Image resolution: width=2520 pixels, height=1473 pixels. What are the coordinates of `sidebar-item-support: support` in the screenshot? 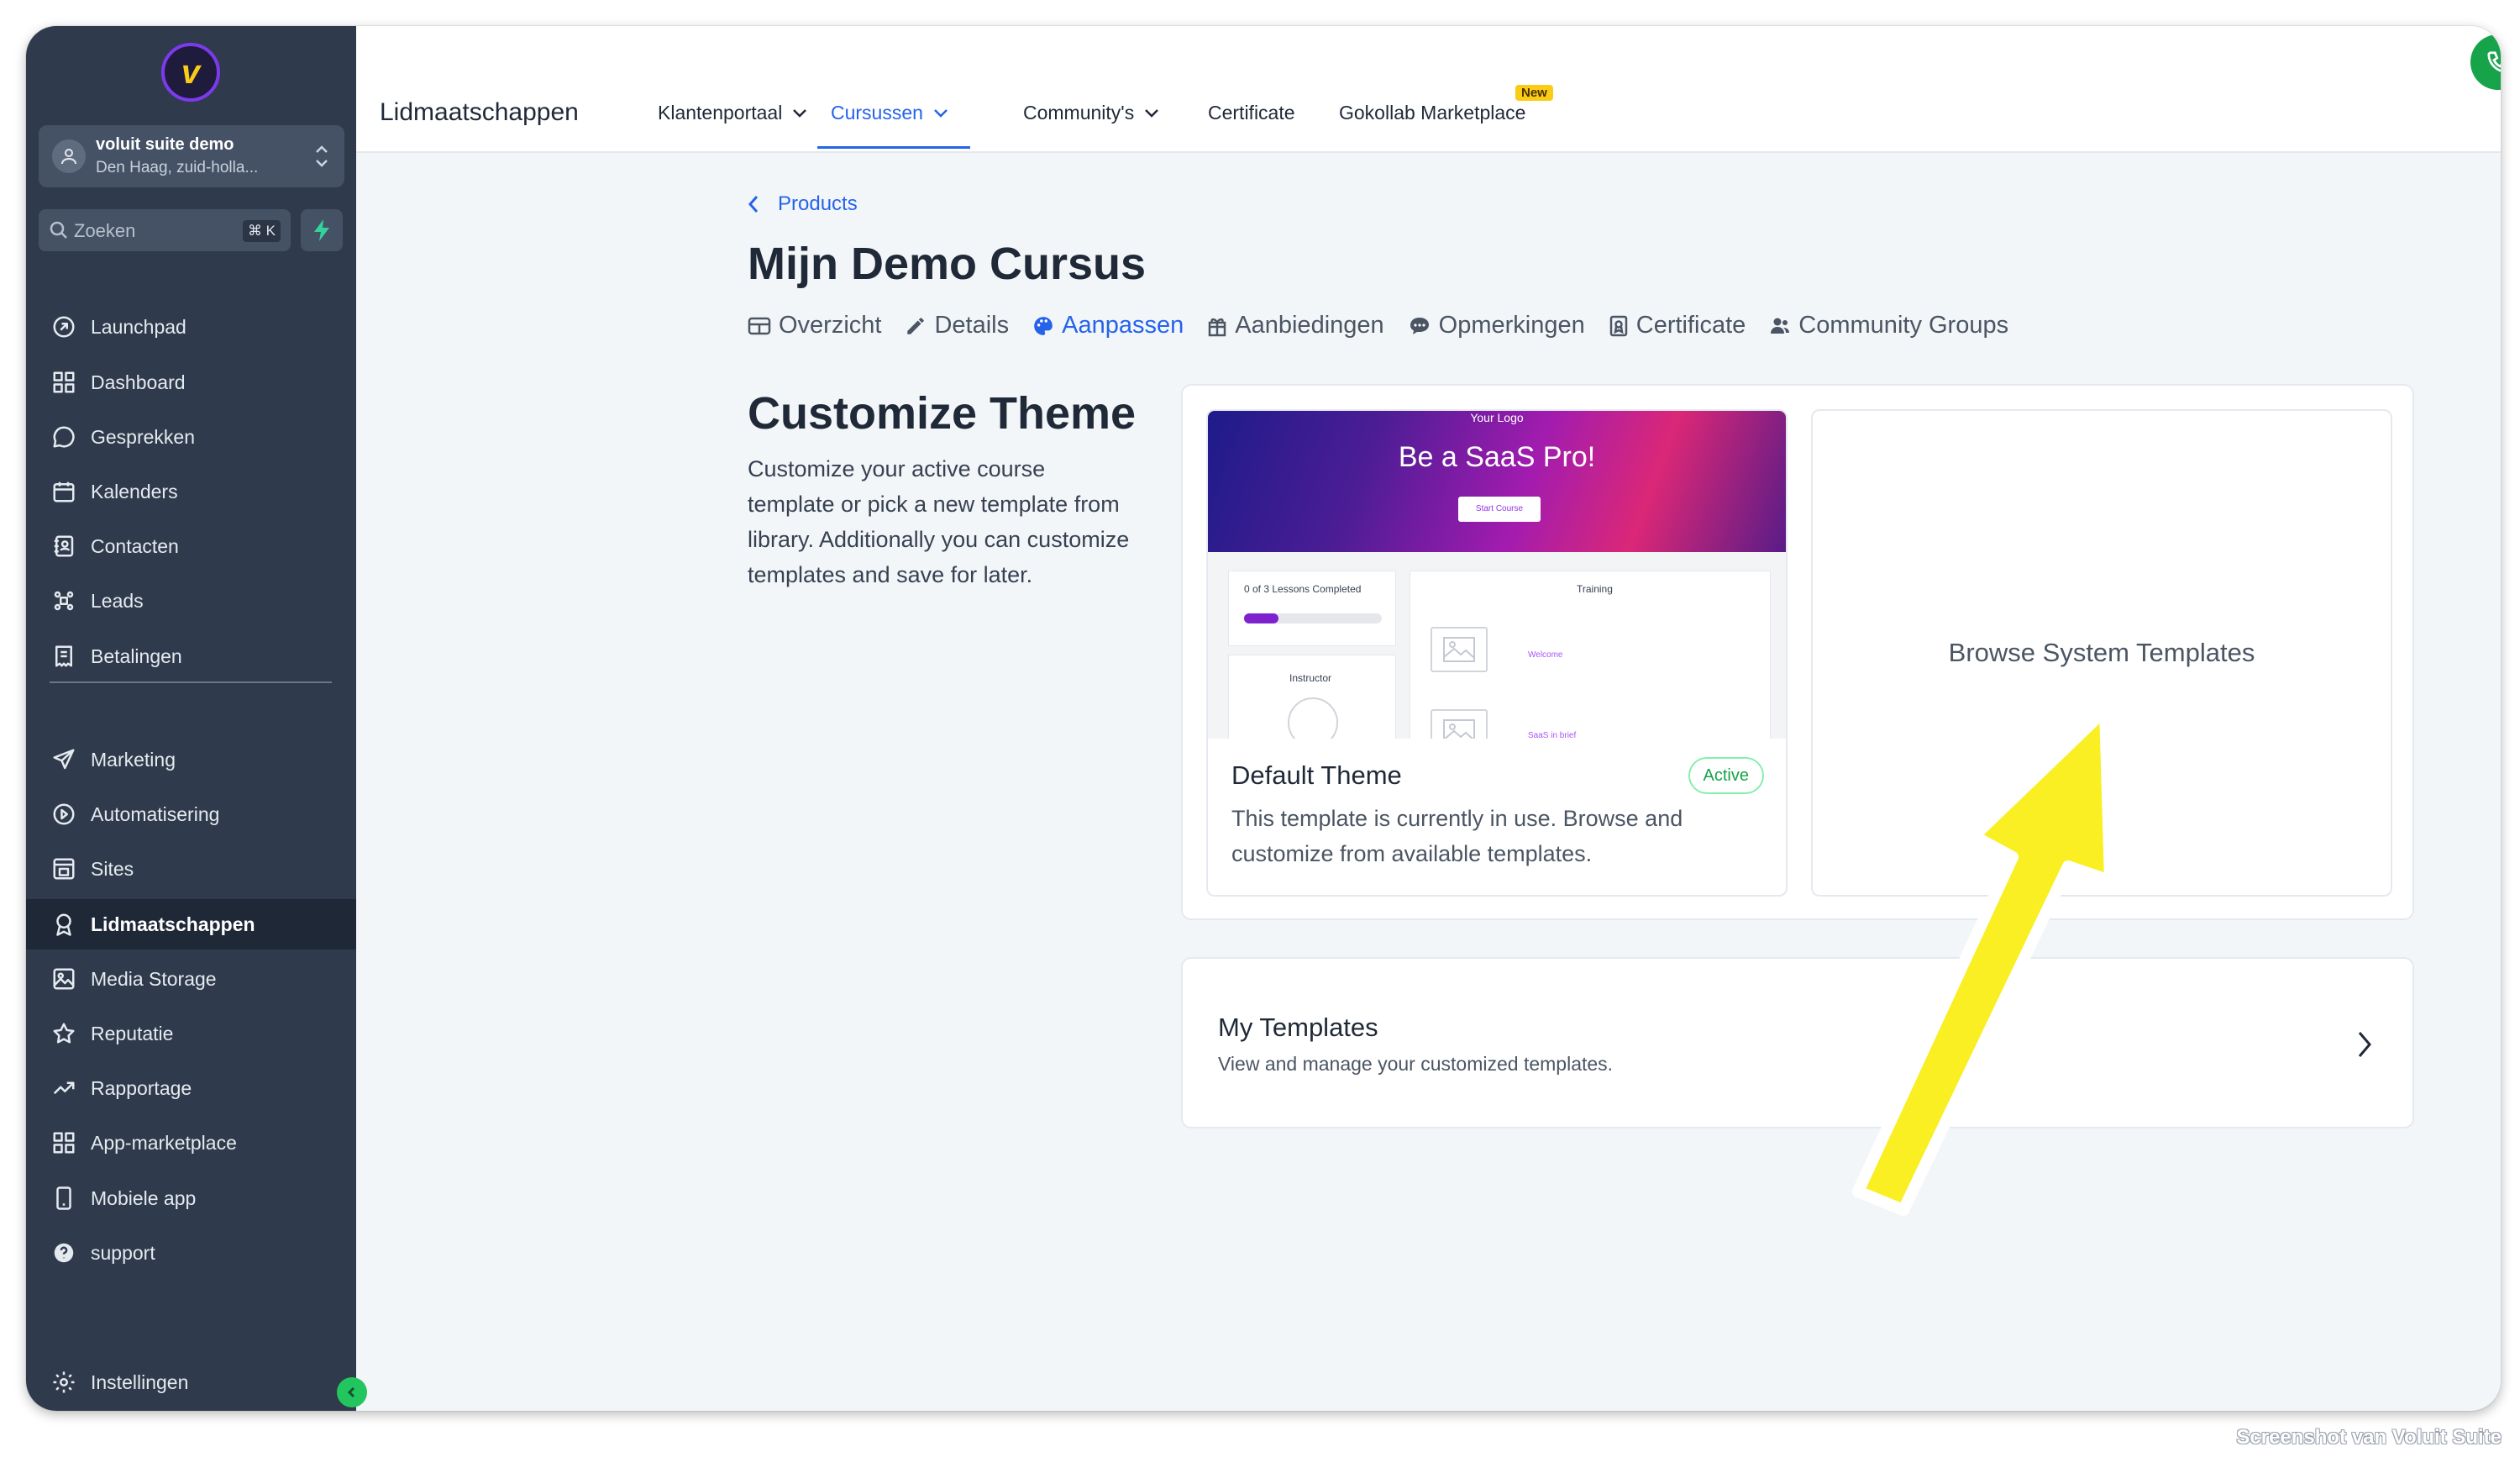 It's located at (191, 1253).